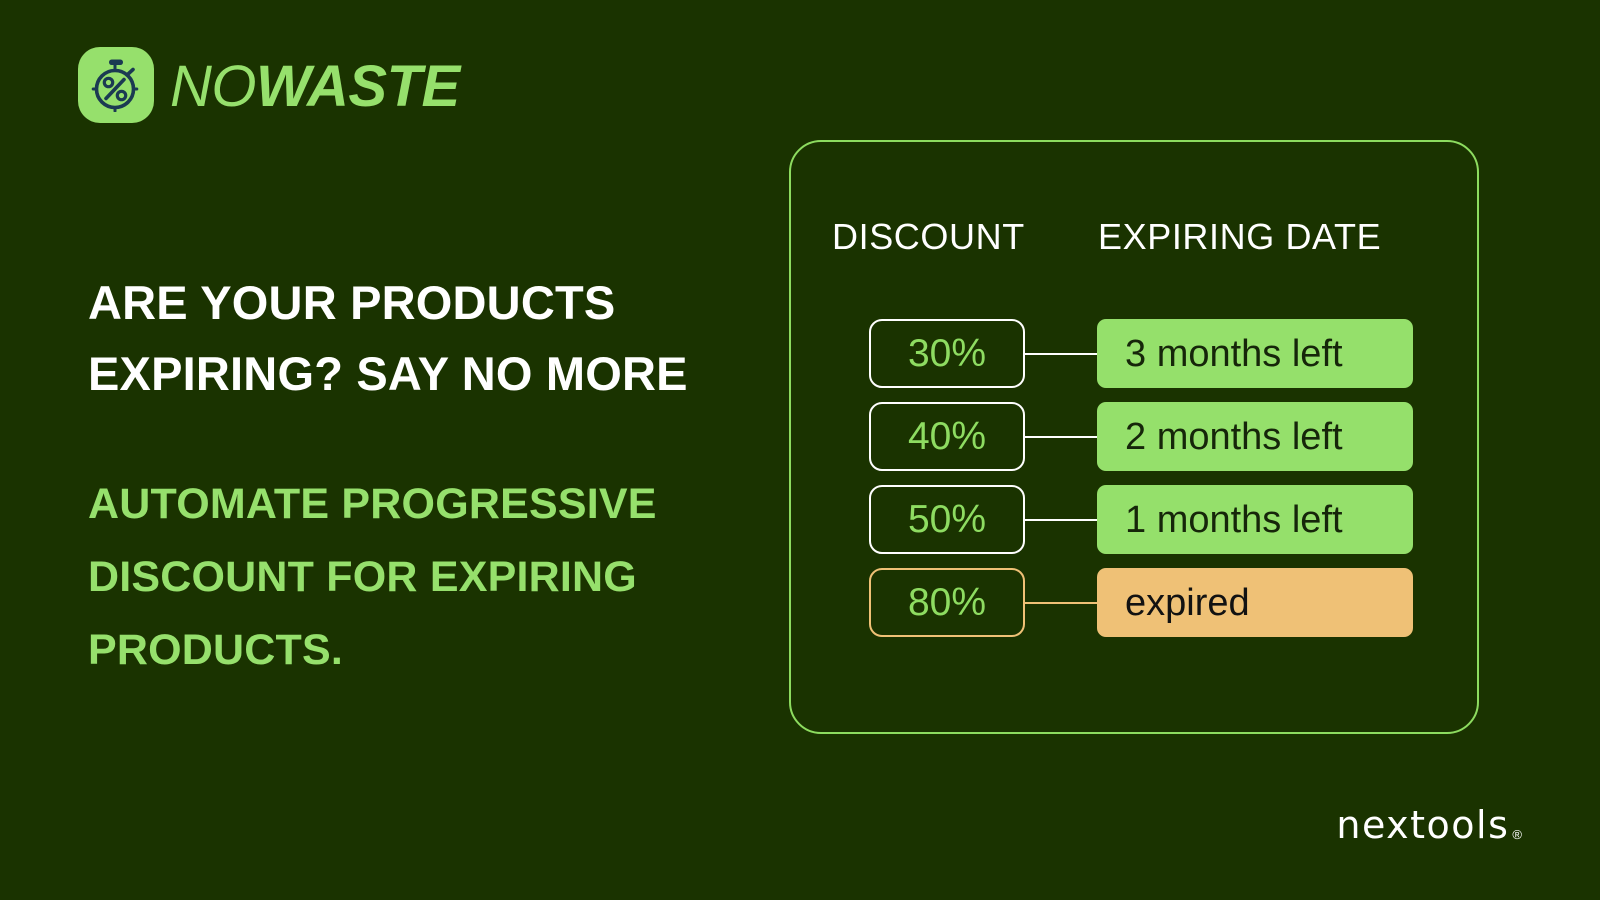  What do you see at coordinates (1255, 602) in the screenshot?
I see `expiring-pill-expired: expired` at bounding box center [1255, 602].